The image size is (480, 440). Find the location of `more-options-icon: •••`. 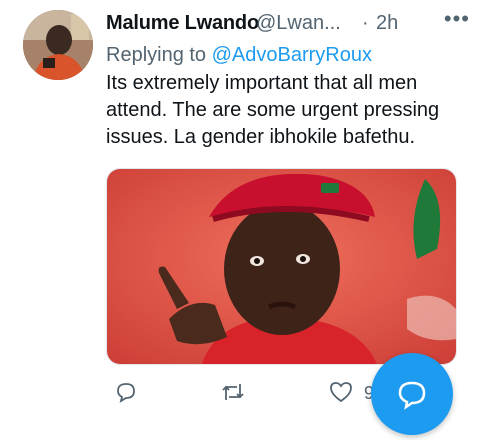

more-options-icon: ••• is located at coordinates (457, 19).